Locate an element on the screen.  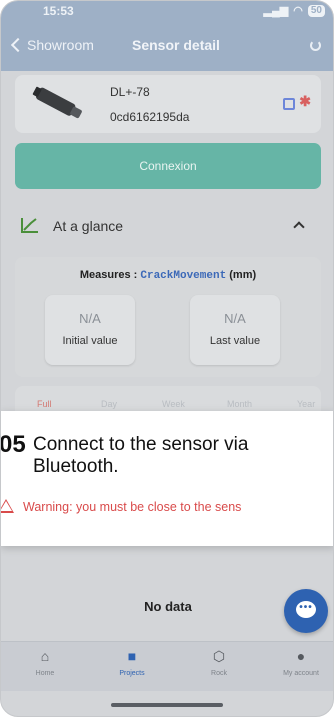
home-icon: ⌂ is located at coordinates (45, 656).